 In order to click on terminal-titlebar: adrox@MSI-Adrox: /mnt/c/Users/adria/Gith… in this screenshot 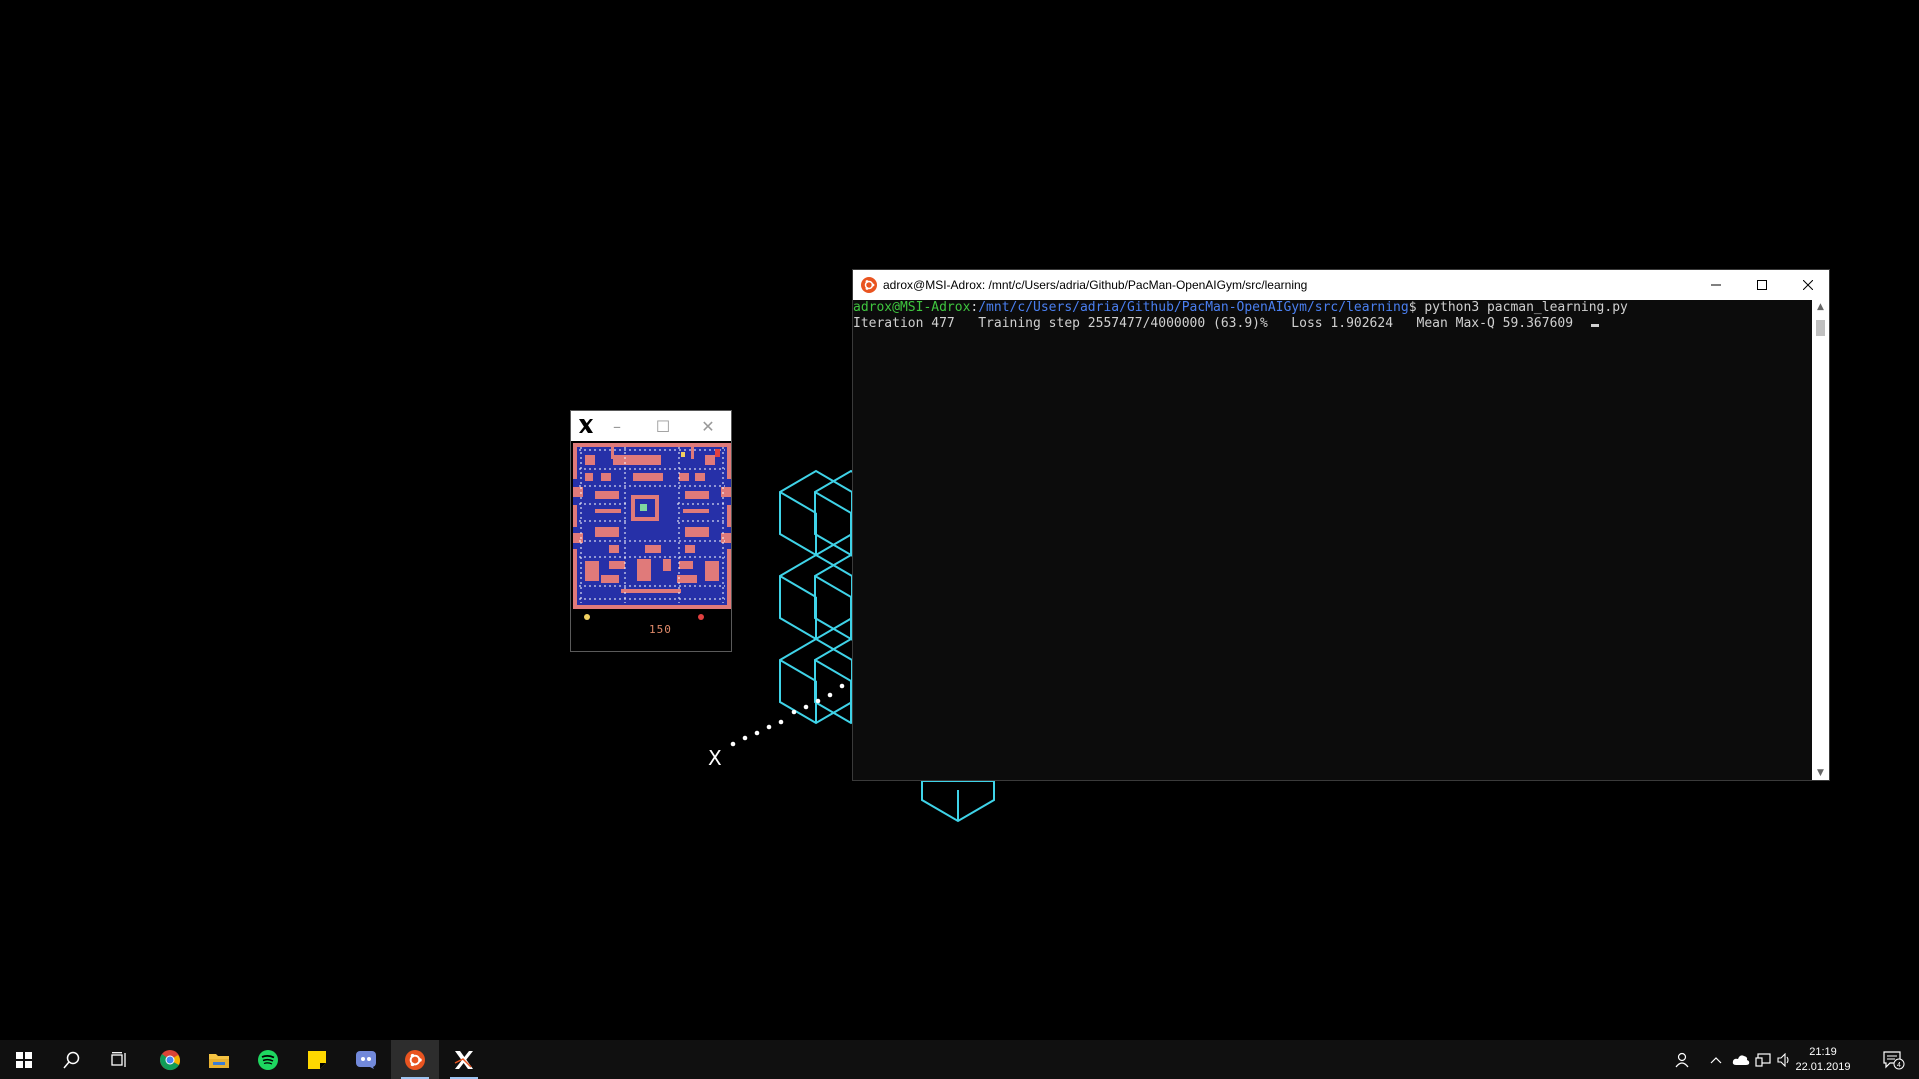, I will do `click(1341, 285)`.